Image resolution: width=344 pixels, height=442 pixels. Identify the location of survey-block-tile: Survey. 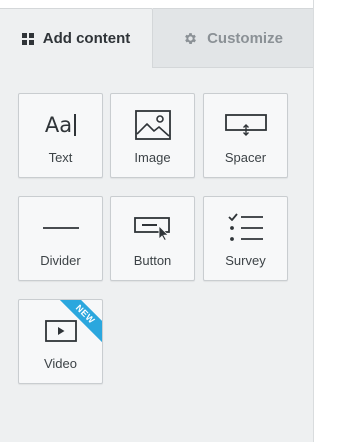
(245, 238).